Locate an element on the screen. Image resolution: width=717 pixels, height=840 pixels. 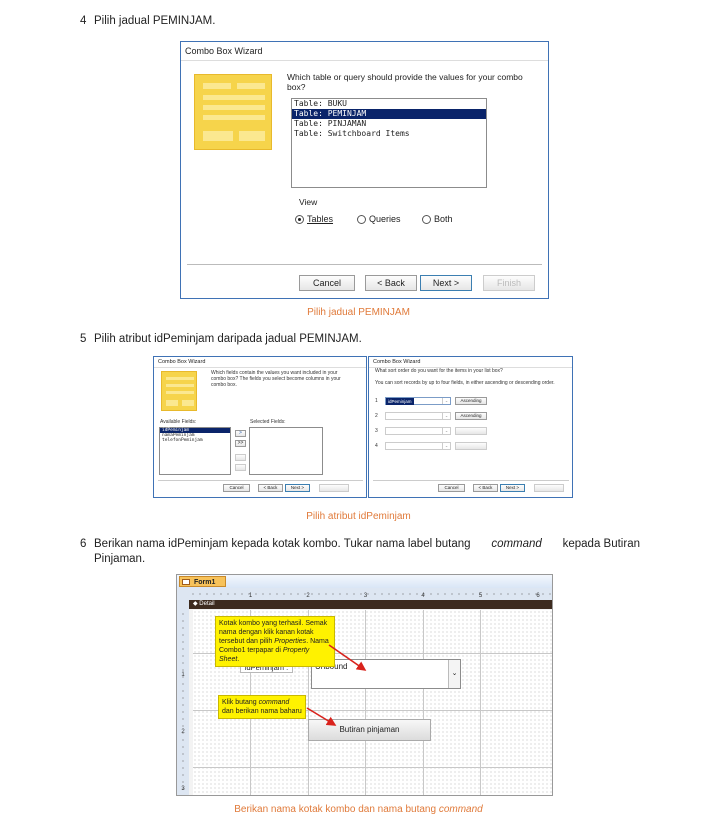
table-list-item: Table: Switchboard Items is located at coordinates (389, 134).